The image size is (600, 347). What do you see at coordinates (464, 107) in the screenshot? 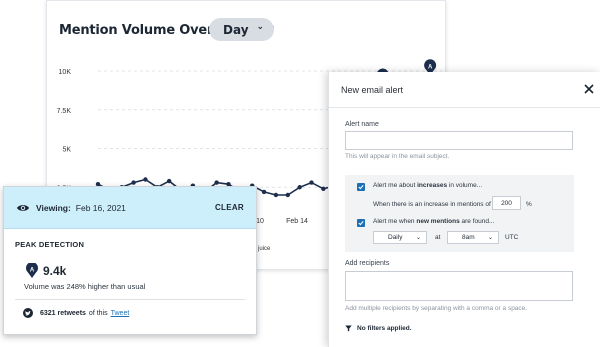
I see `modal-divider` at bounding box center [464, 107].